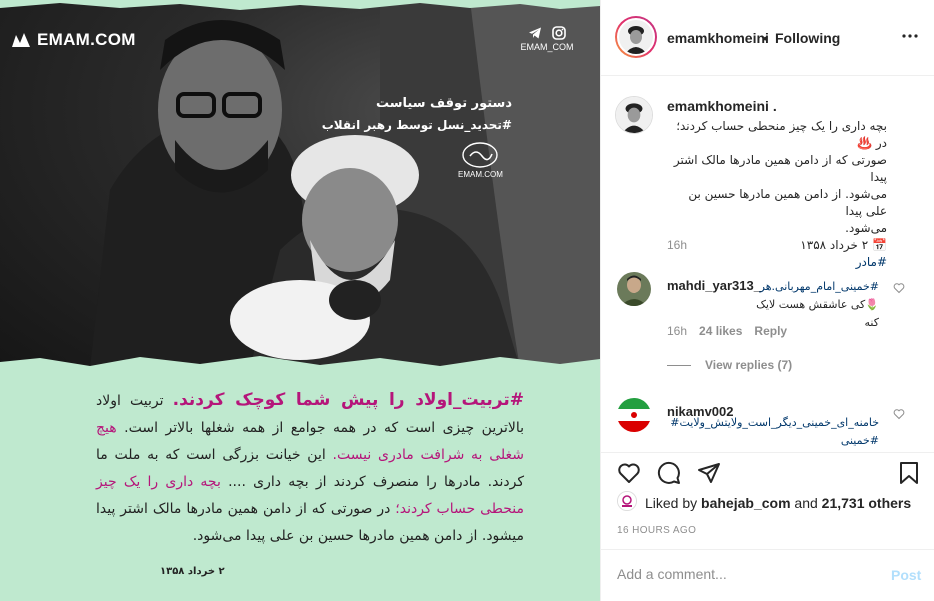 This screenshot has height=601, width=934. I want to click on comment-username: mahdi_yar313_, so click(714, 285).